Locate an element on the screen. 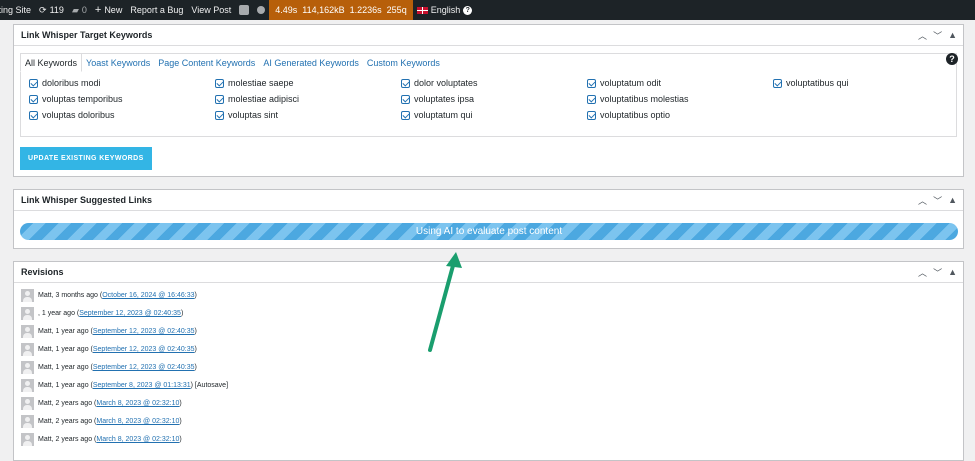 This screenshot has width=975, height=461. tab-custom-keywords: Custom Keywords is located at coordinates (403, 63).